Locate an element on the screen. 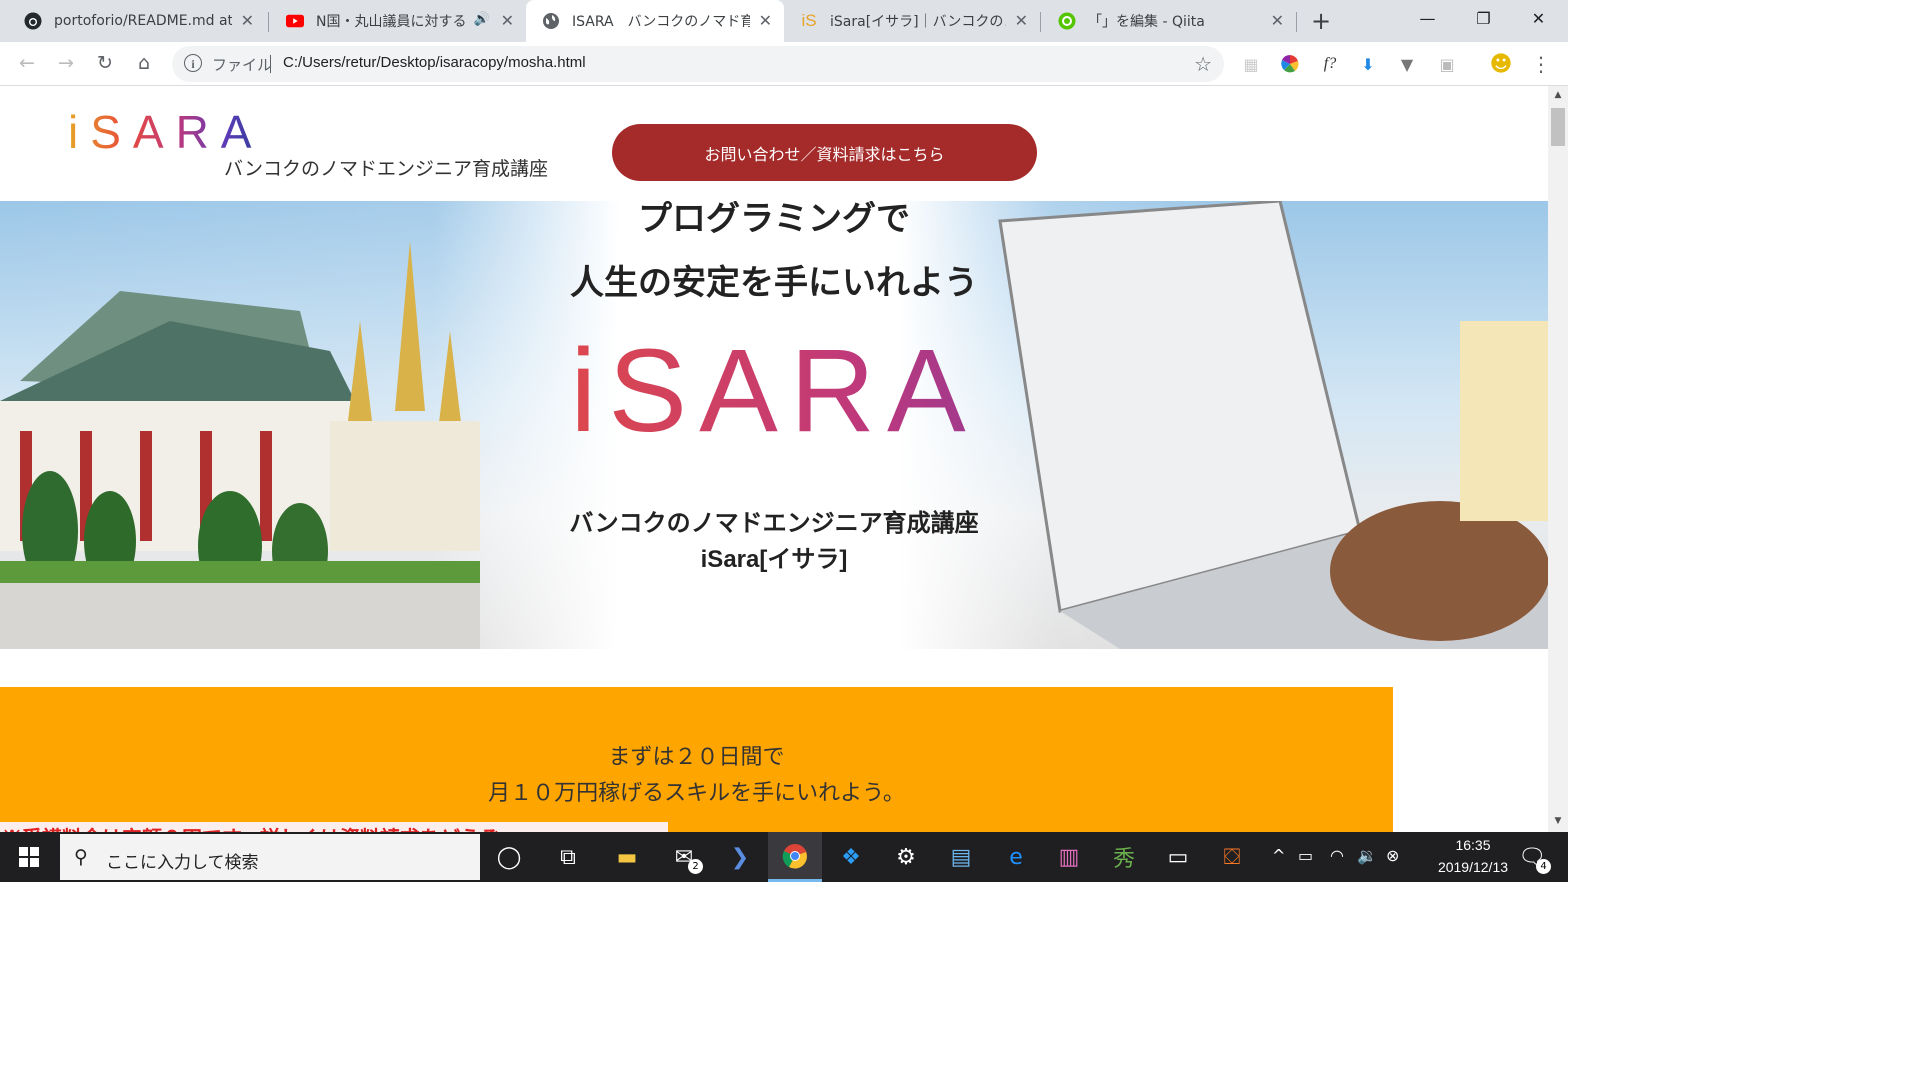 Image resolution: width=1920 pixels, height=1080 pixels. github-icon is located at coordinates (33, 21).